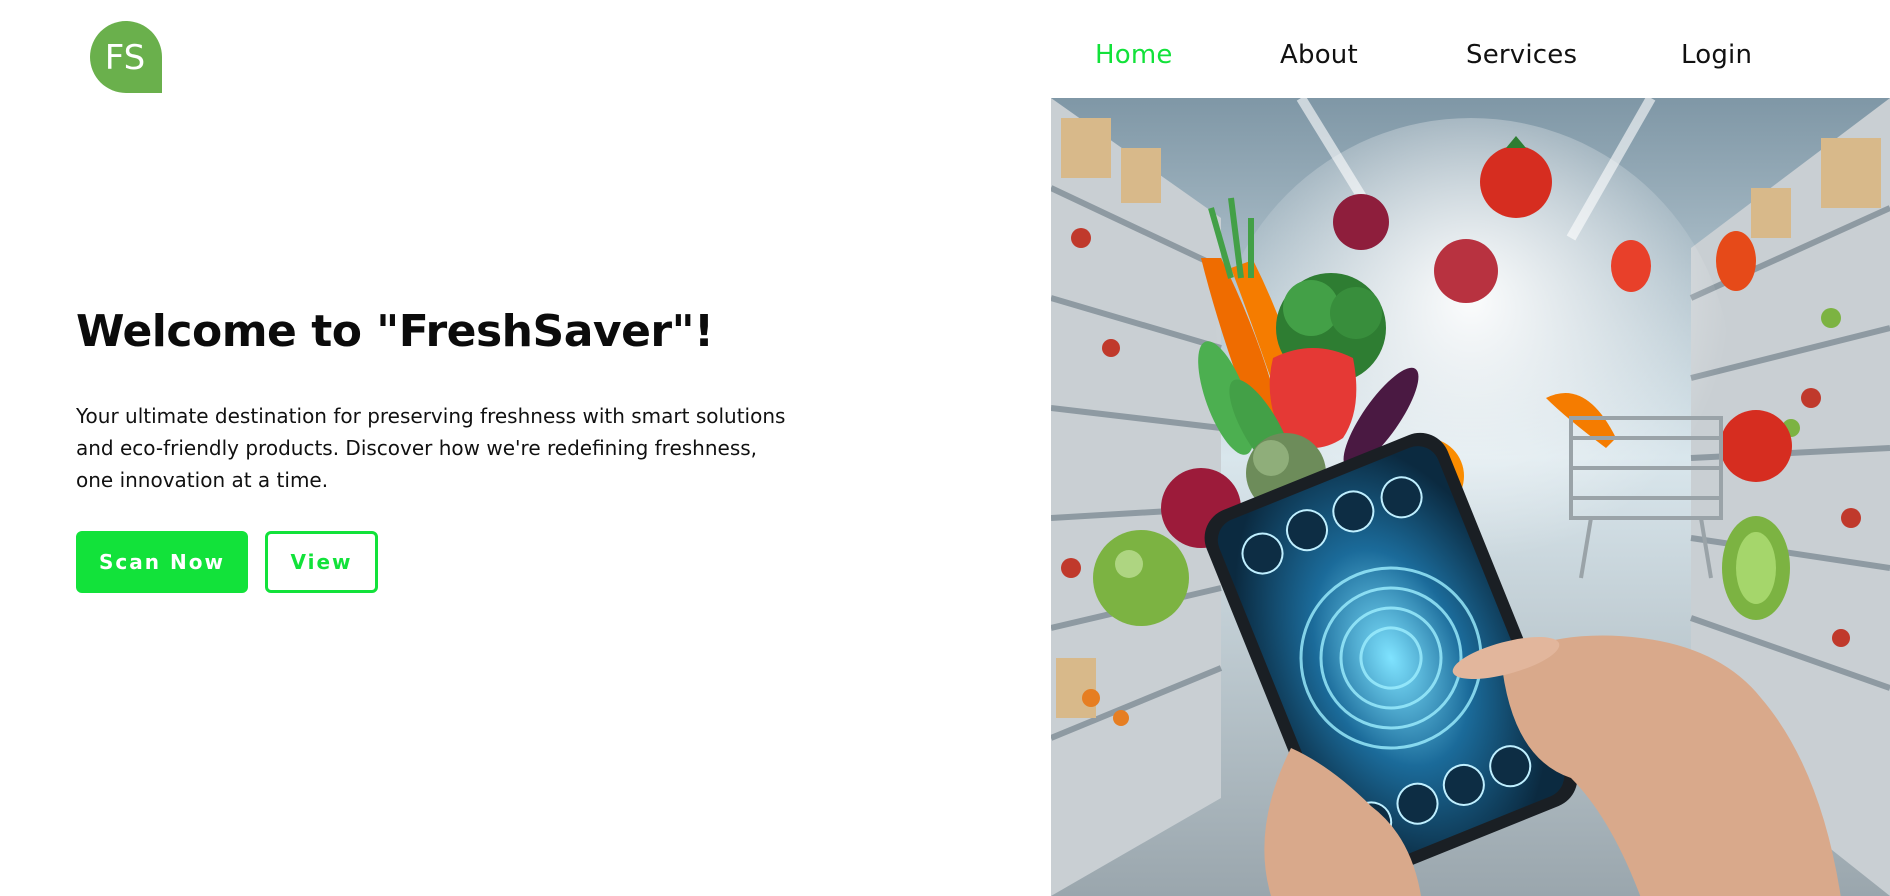 This screenshot has height=896, width=1890. I want to click on nav-login-link: Login, so click(1716, 55).